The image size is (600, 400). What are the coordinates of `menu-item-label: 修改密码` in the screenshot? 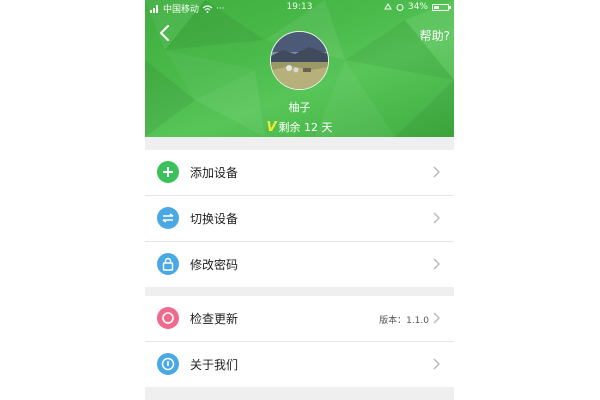 It's located at (214, 265).